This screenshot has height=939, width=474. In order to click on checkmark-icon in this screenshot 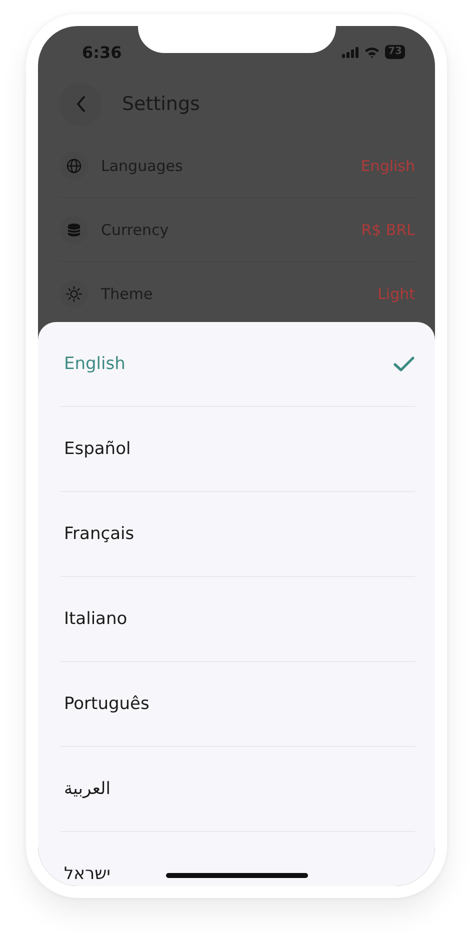, I will do `click(404, 364)`.